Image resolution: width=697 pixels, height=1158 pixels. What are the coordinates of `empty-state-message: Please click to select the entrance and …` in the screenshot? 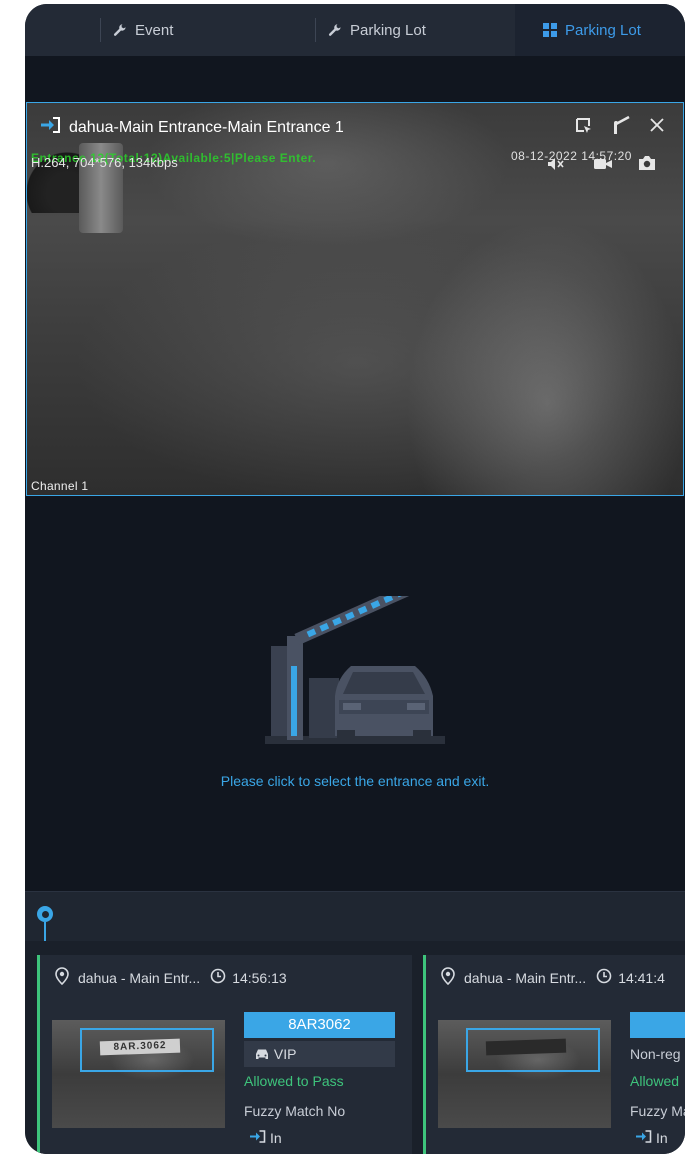 It's located at (355, 781).